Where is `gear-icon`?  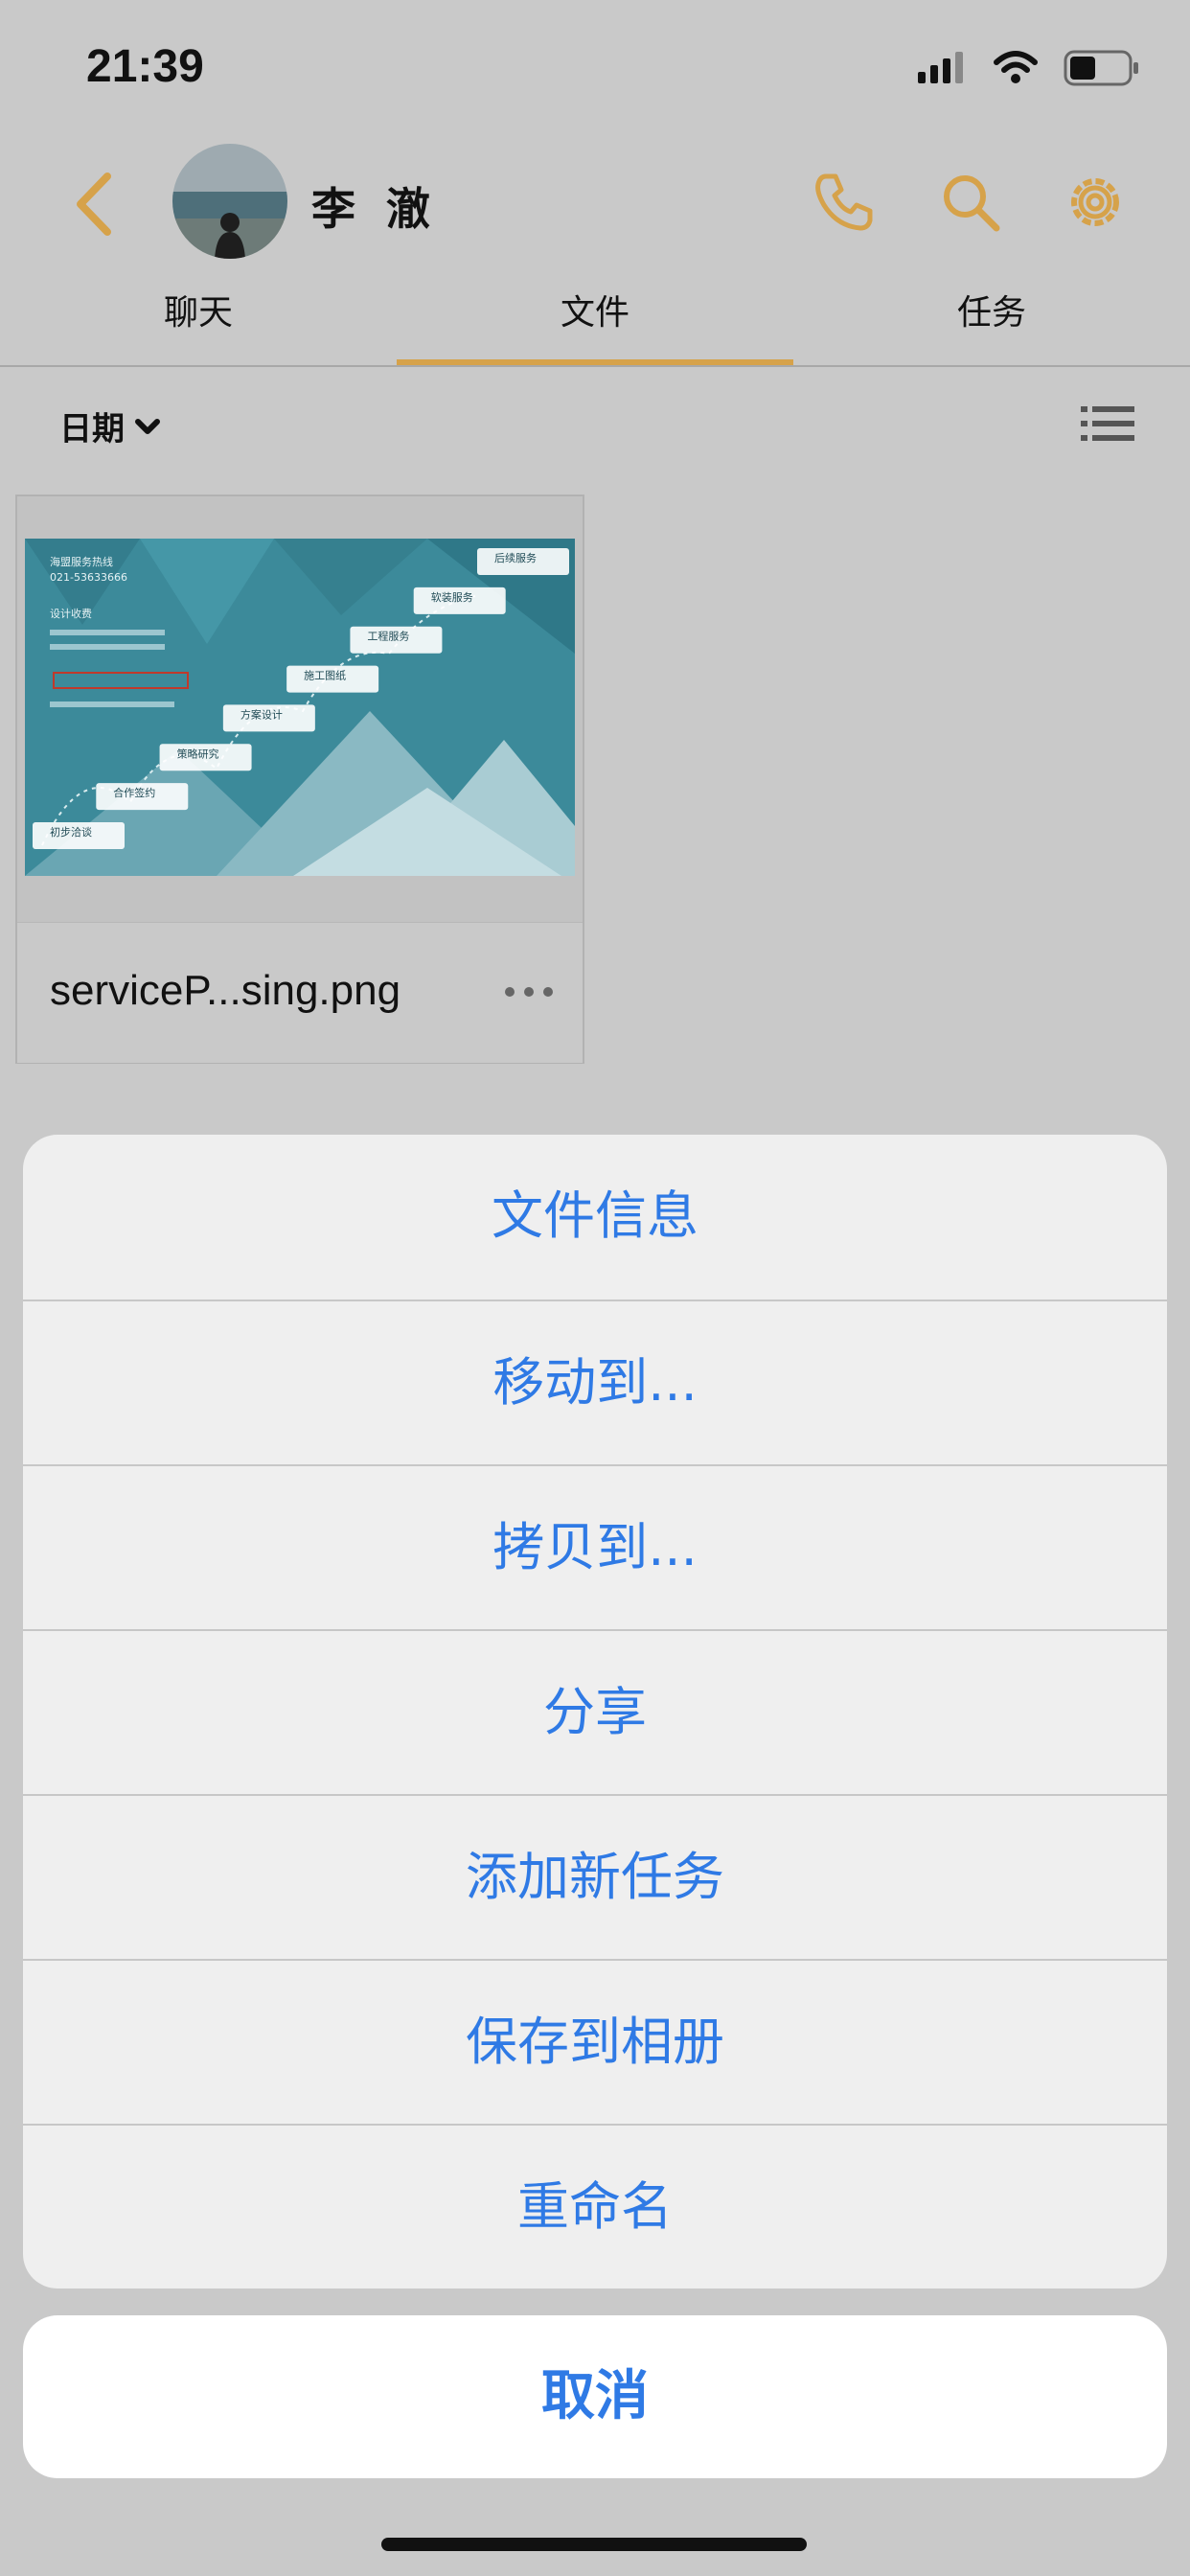
gear-icon is located at coordinates (1096, 202).